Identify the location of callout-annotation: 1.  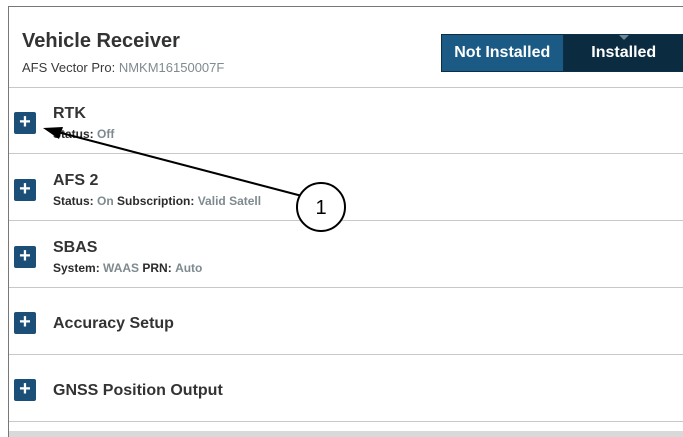
(194, 179).